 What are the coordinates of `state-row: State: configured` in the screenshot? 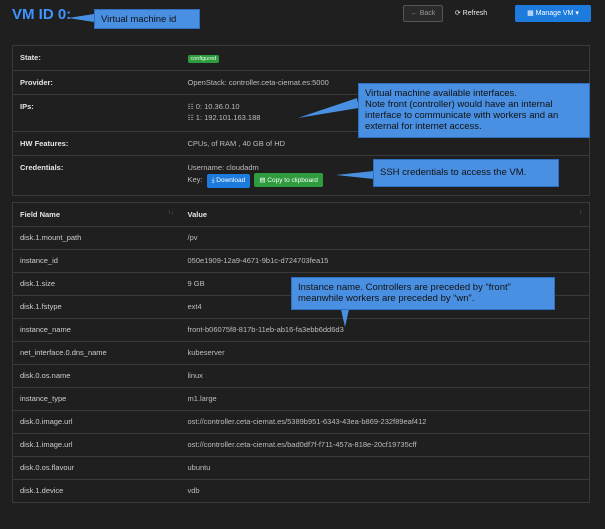 It's located at (301, 58).